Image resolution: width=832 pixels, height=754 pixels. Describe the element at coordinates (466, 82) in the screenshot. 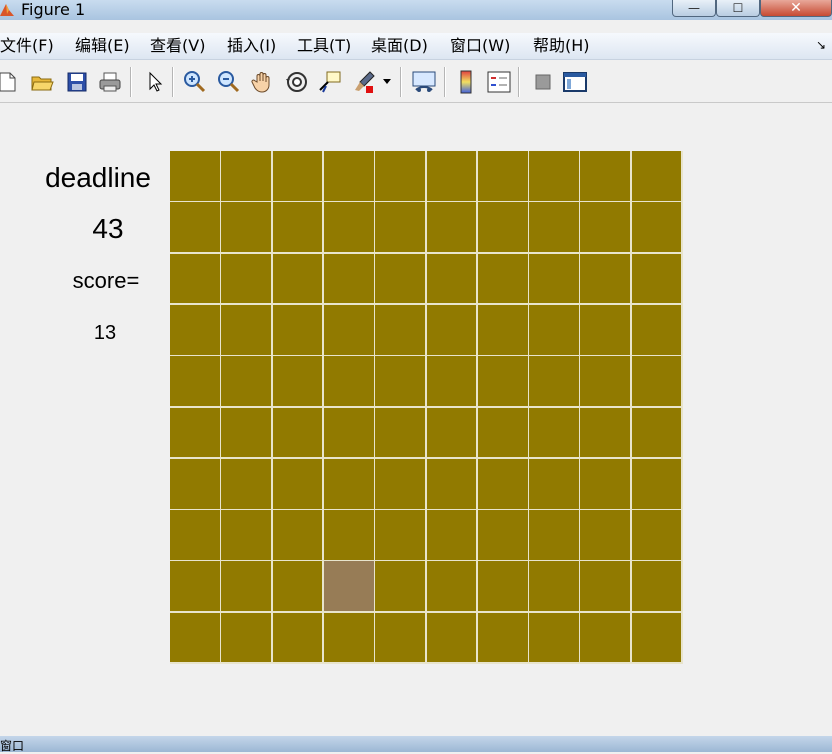

I see `colorbar-icon` at that location.